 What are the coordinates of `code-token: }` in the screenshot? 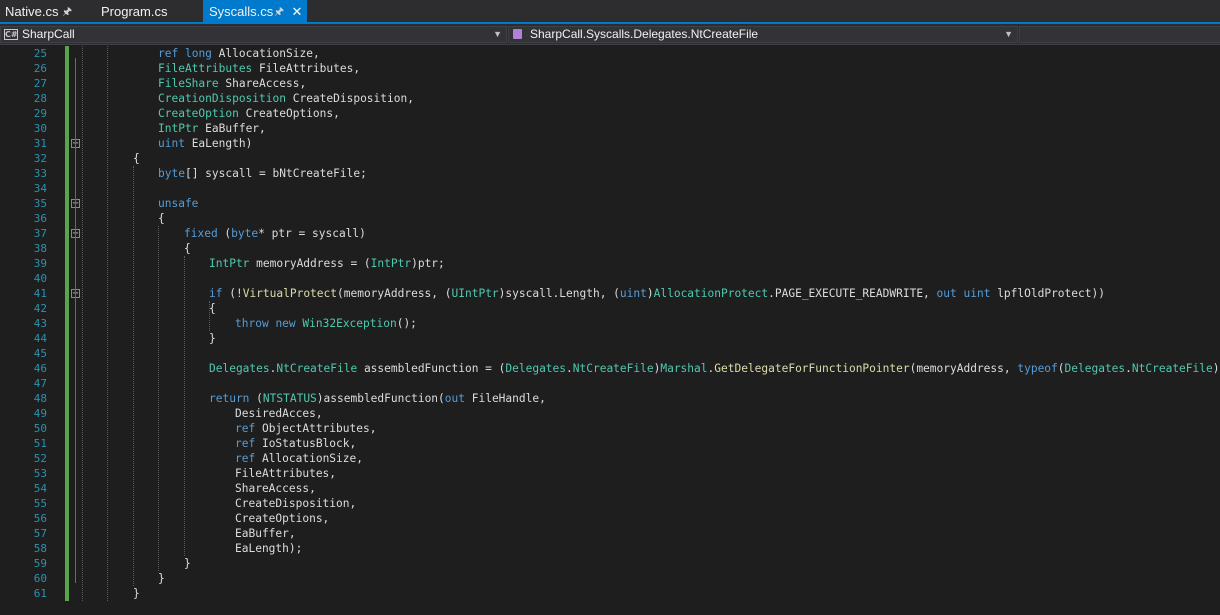 It's located at (212, 338).